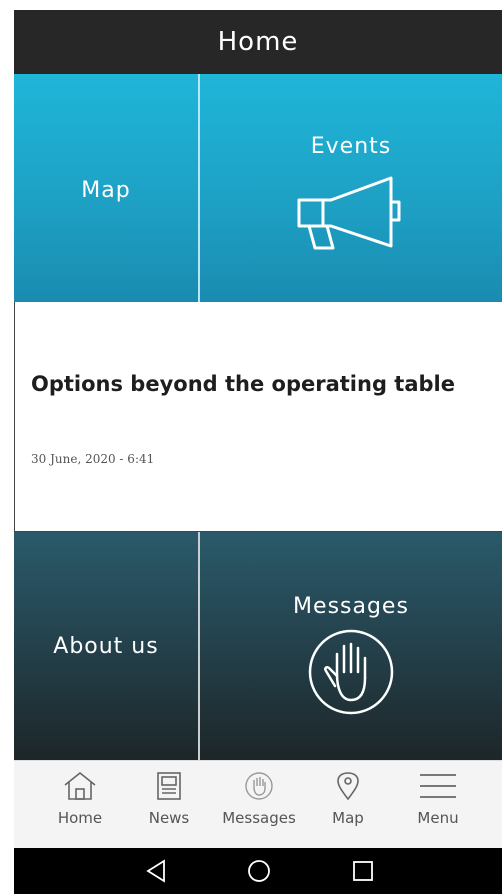 Image resolution: width=502 pixels, height=894 pixels. Describe the element at coordinates (438, 818) in the screenshot. I see `tab-menu-label: Menu` at that location.